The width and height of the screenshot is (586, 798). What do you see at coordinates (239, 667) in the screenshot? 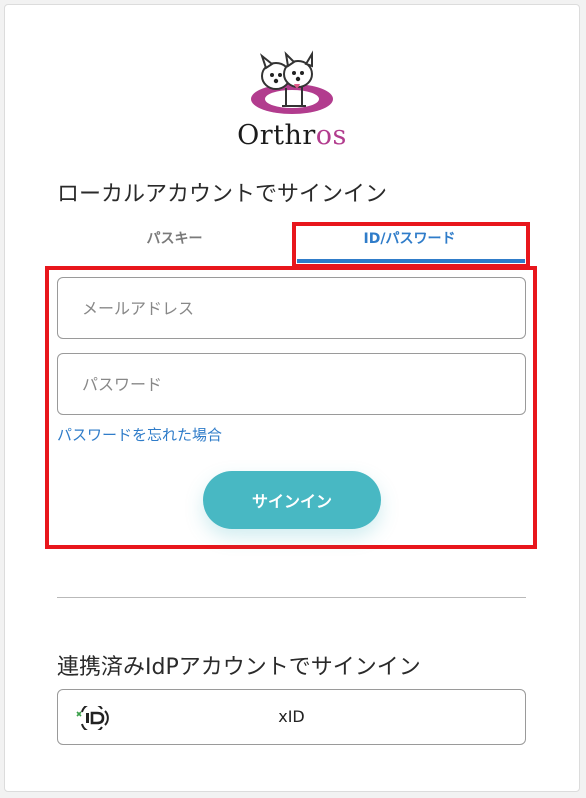
I see `federated-signin-title: 連携済みIdPアカウントでサインイン` at bounding box center [239, 667].